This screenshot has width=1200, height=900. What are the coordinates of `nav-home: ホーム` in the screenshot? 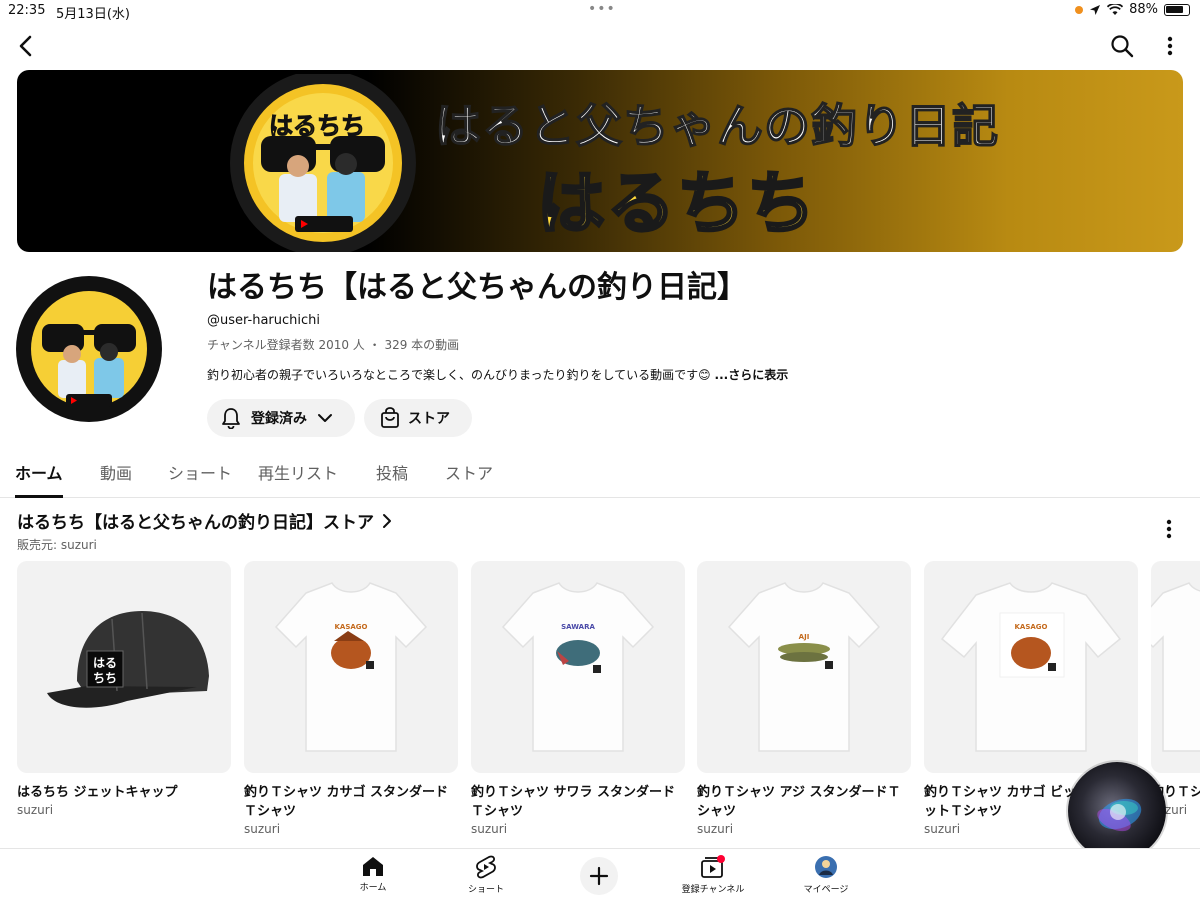 It's located at (373, 874).